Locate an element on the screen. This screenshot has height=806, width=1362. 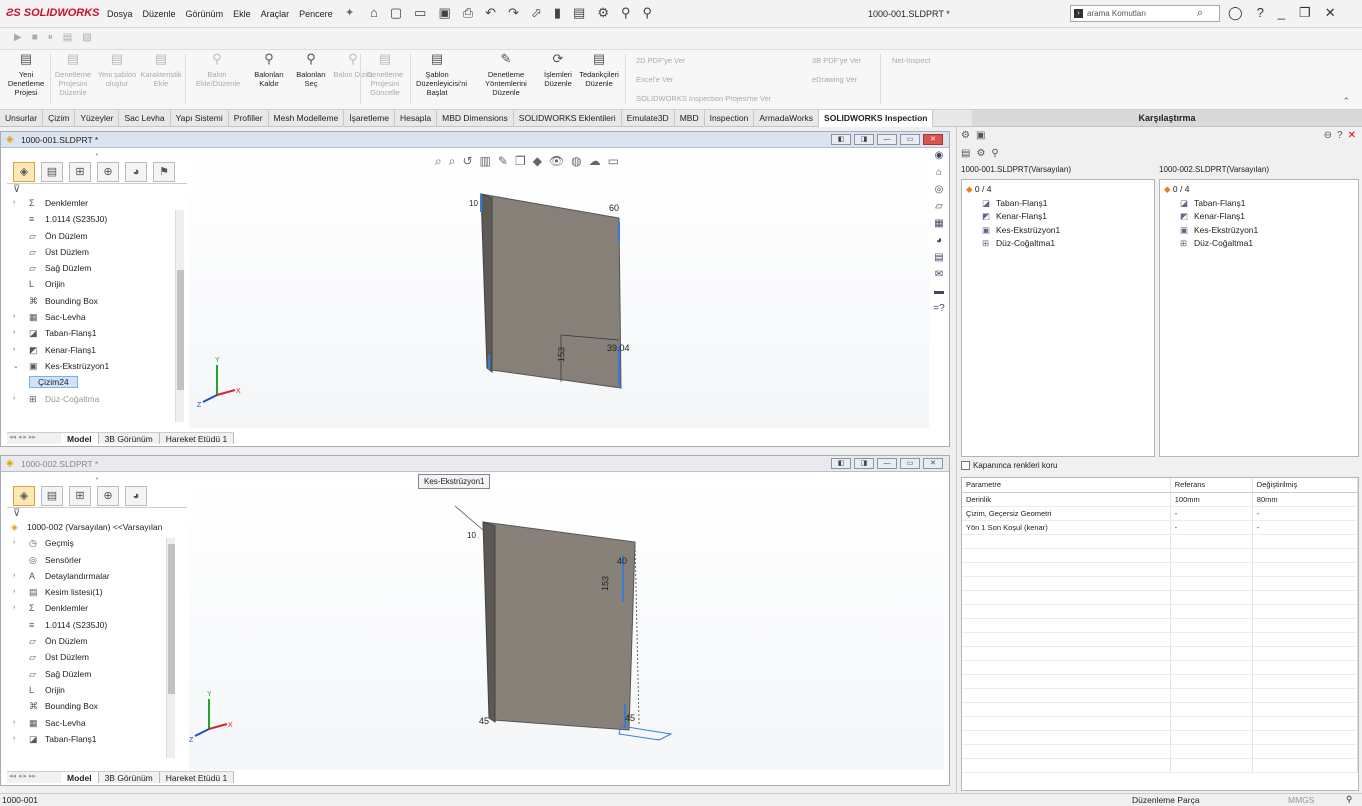
custom-props-icon: ▤ is located at coordinates (939, 259).